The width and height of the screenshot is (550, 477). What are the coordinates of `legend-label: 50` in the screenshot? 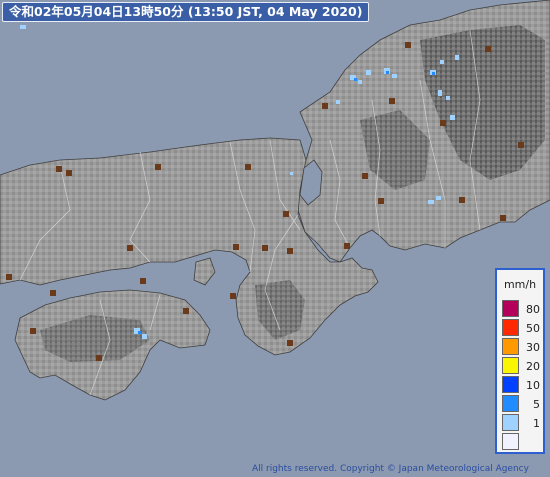 It's located at (533, 328).